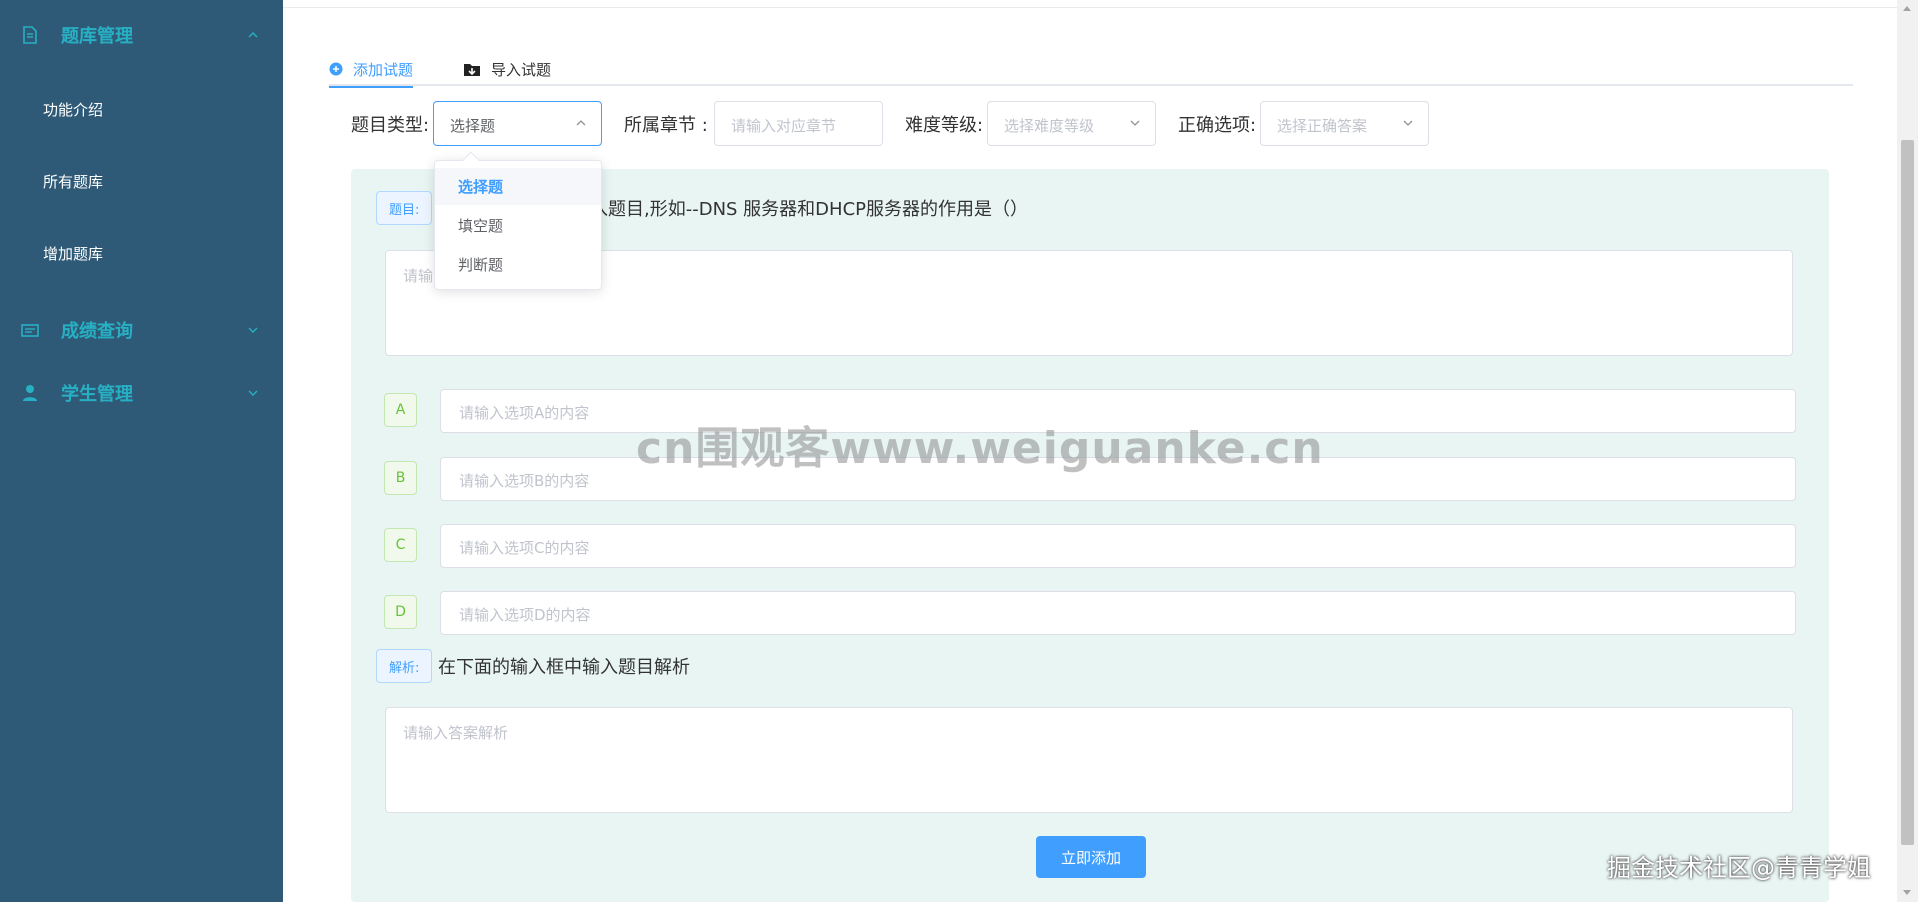 The width and height of the screenshot is (1918, 902). What do you see at coordinates (141, 393) in the screenshot?
I see `menu-group-students: 学生管理` at bounding box center [141, 393].